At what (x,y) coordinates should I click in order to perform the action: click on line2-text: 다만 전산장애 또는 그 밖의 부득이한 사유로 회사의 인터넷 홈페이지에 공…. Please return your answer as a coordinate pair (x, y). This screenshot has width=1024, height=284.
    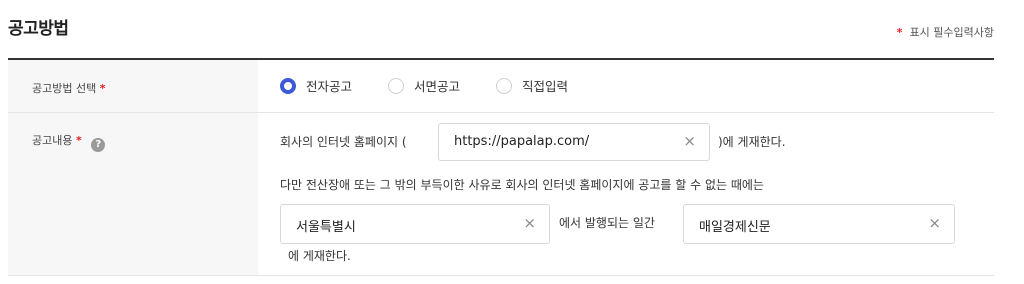
    Looking at the image, I should click on (522, 185).